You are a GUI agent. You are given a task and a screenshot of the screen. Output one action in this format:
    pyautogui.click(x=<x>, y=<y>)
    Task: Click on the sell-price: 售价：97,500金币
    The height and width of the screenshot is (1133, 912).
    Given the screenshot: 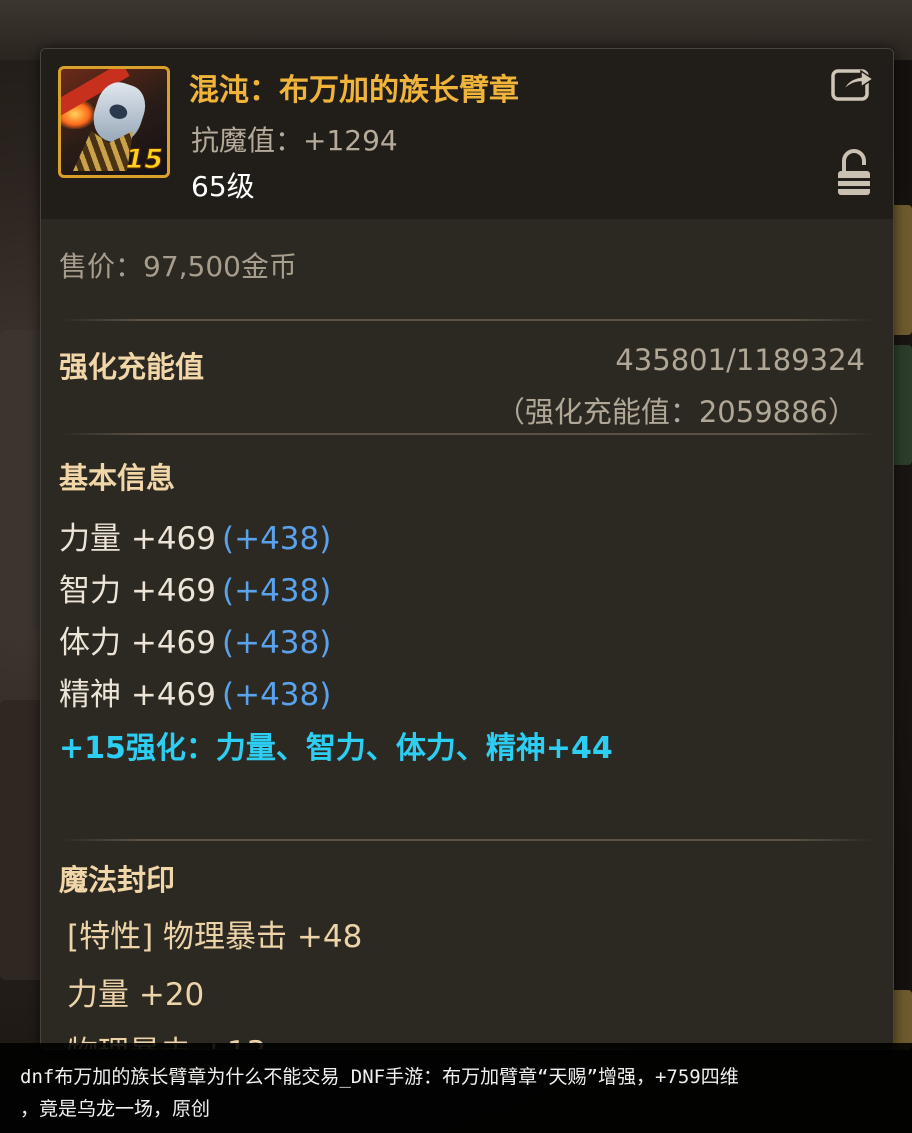 What is the action you would take?
    pyautogui.click(x=178, y=266)
    